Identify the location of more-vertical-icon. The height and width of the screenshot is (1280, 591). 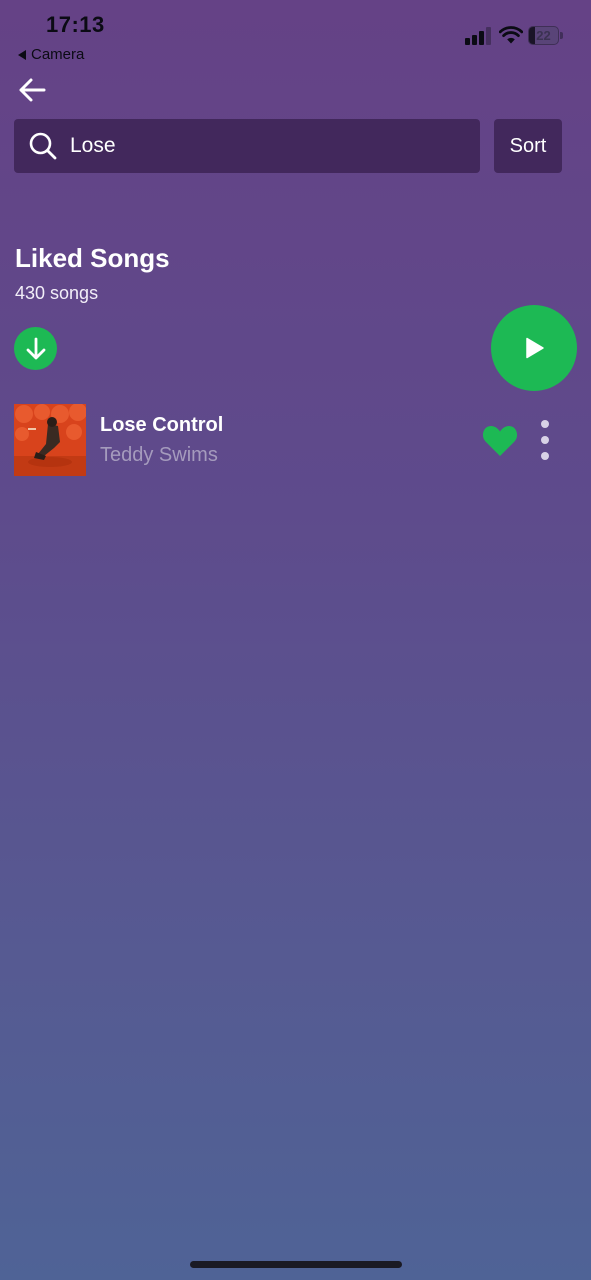
(545, 440).